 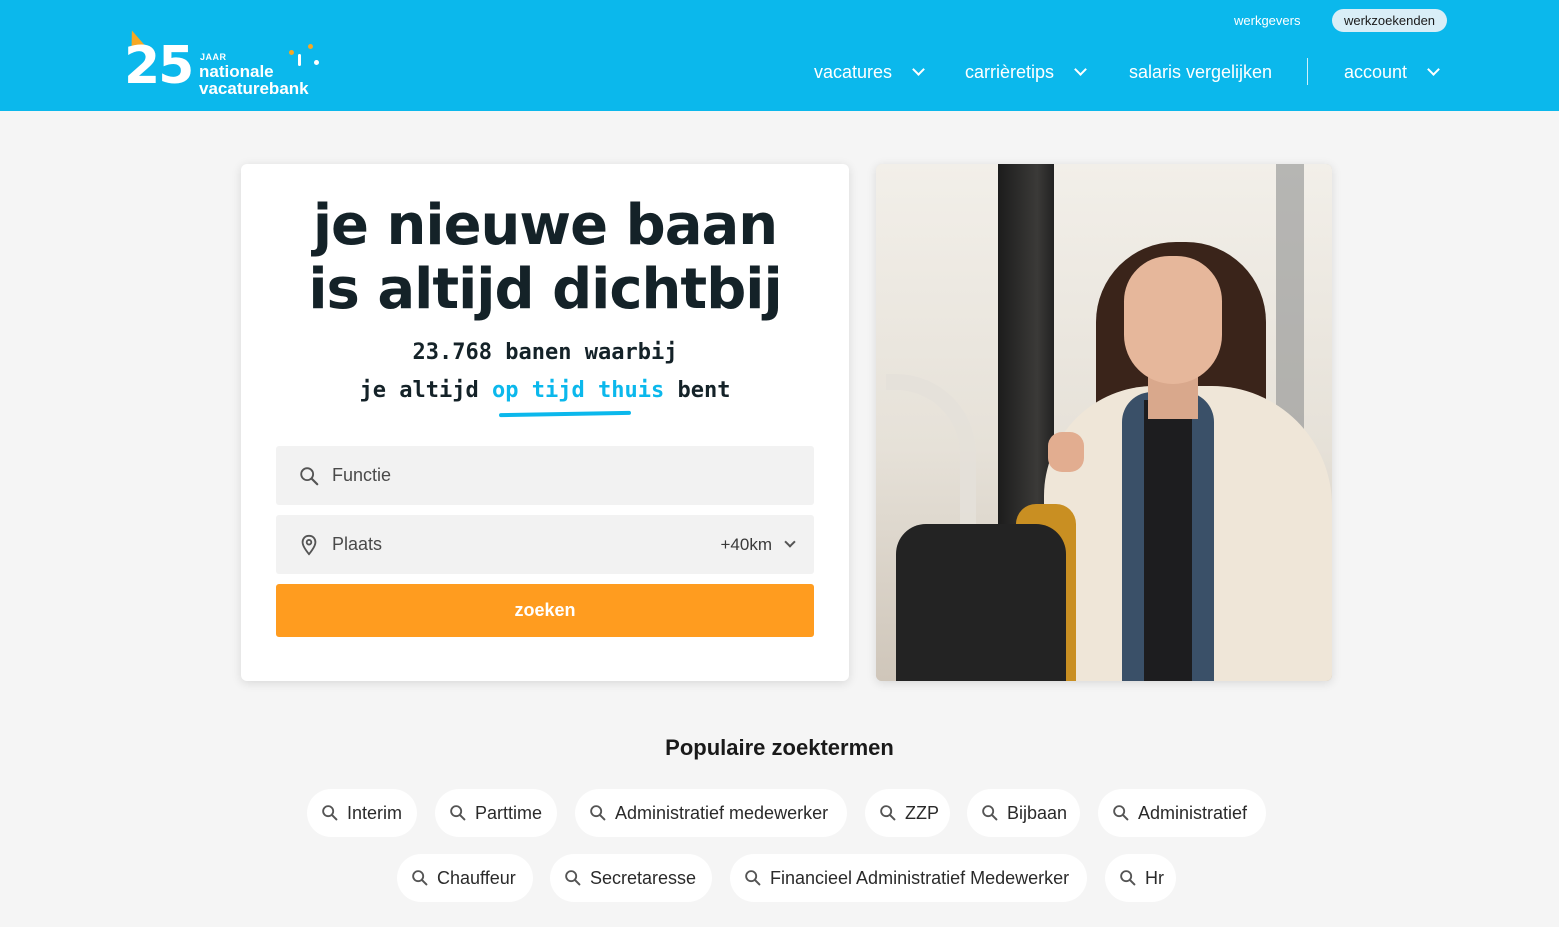 I want to click on photo-shirt, so click(x=1168, y=540).